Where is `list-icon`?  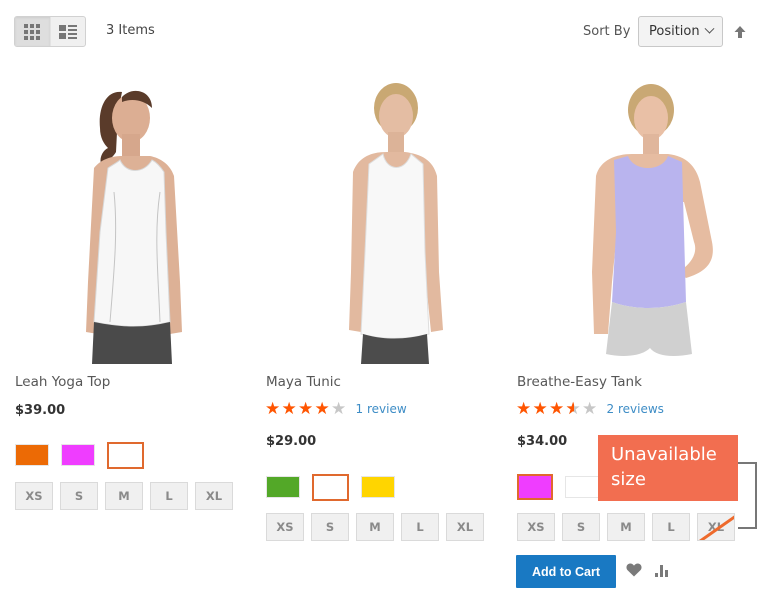 list-icon is located at coordinates (67, 31).